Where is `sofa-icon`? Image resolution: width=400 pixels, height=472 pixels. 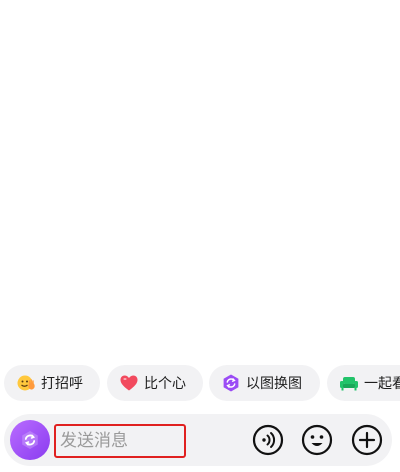 sofa-icon is located at coordinates (349, 383).